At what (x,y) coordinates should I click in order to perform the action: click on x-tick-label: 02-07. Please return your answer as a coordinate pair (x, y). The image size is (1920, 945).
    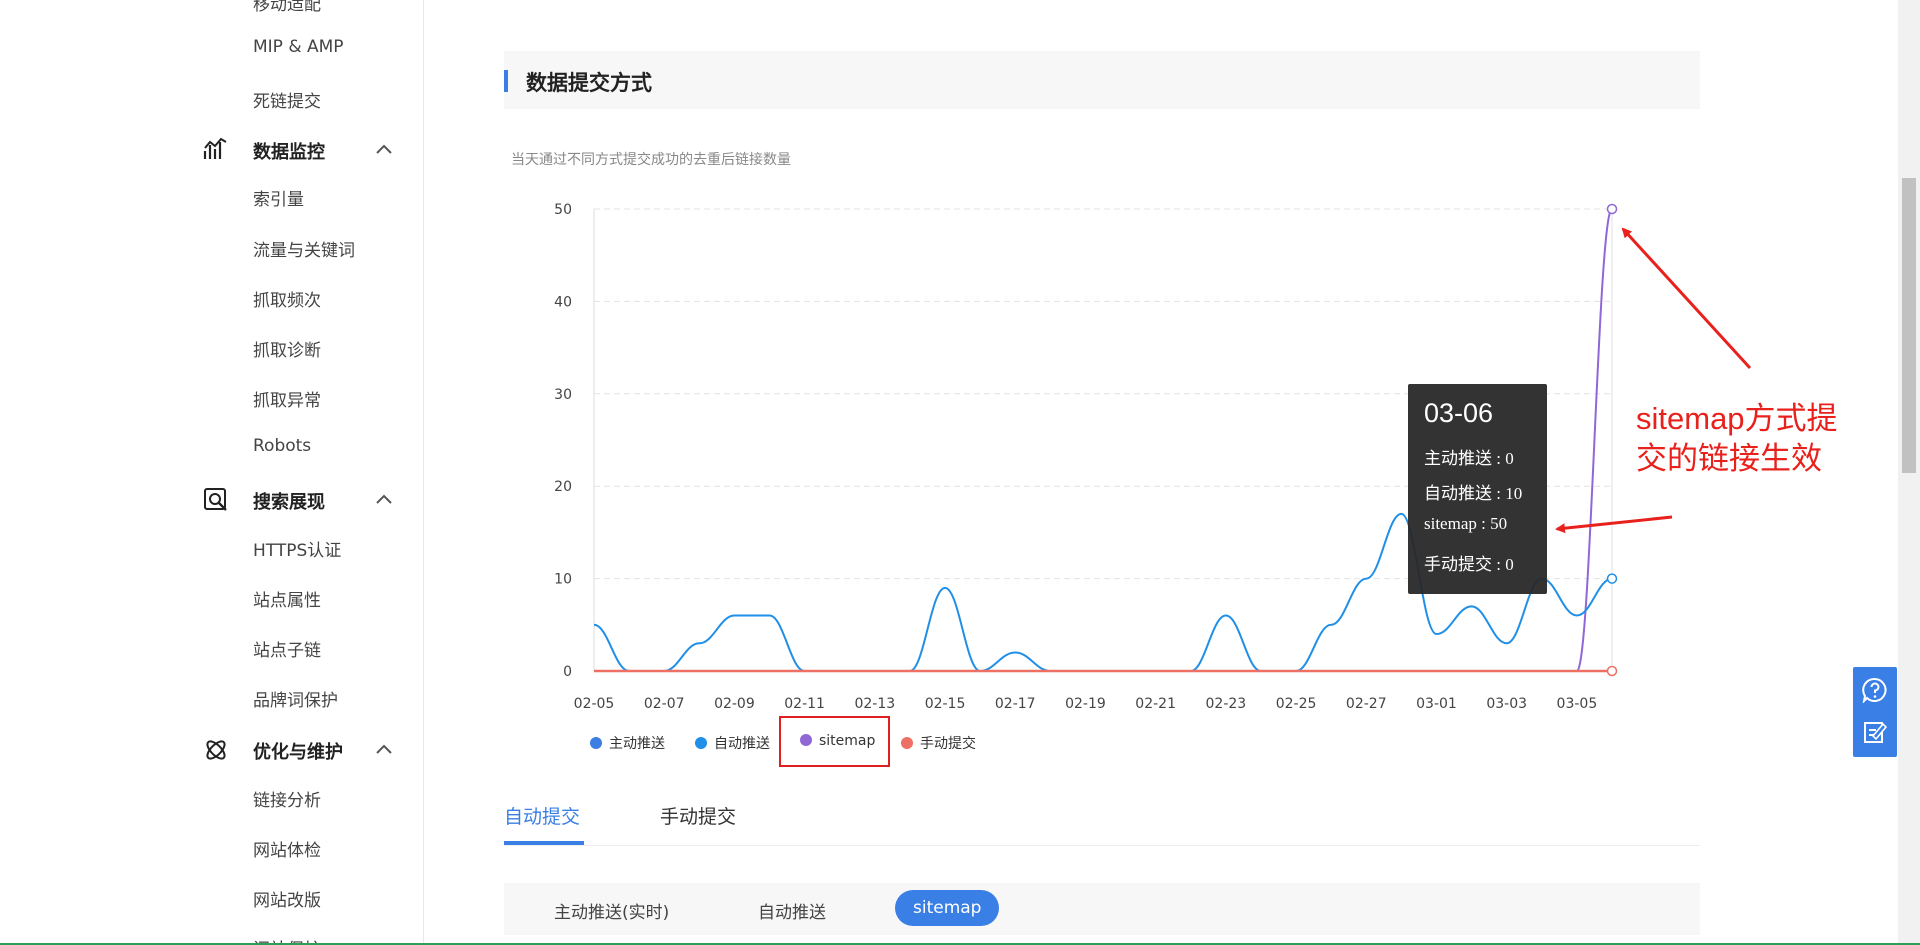
    Looking at the image, I should click on (664, 704).